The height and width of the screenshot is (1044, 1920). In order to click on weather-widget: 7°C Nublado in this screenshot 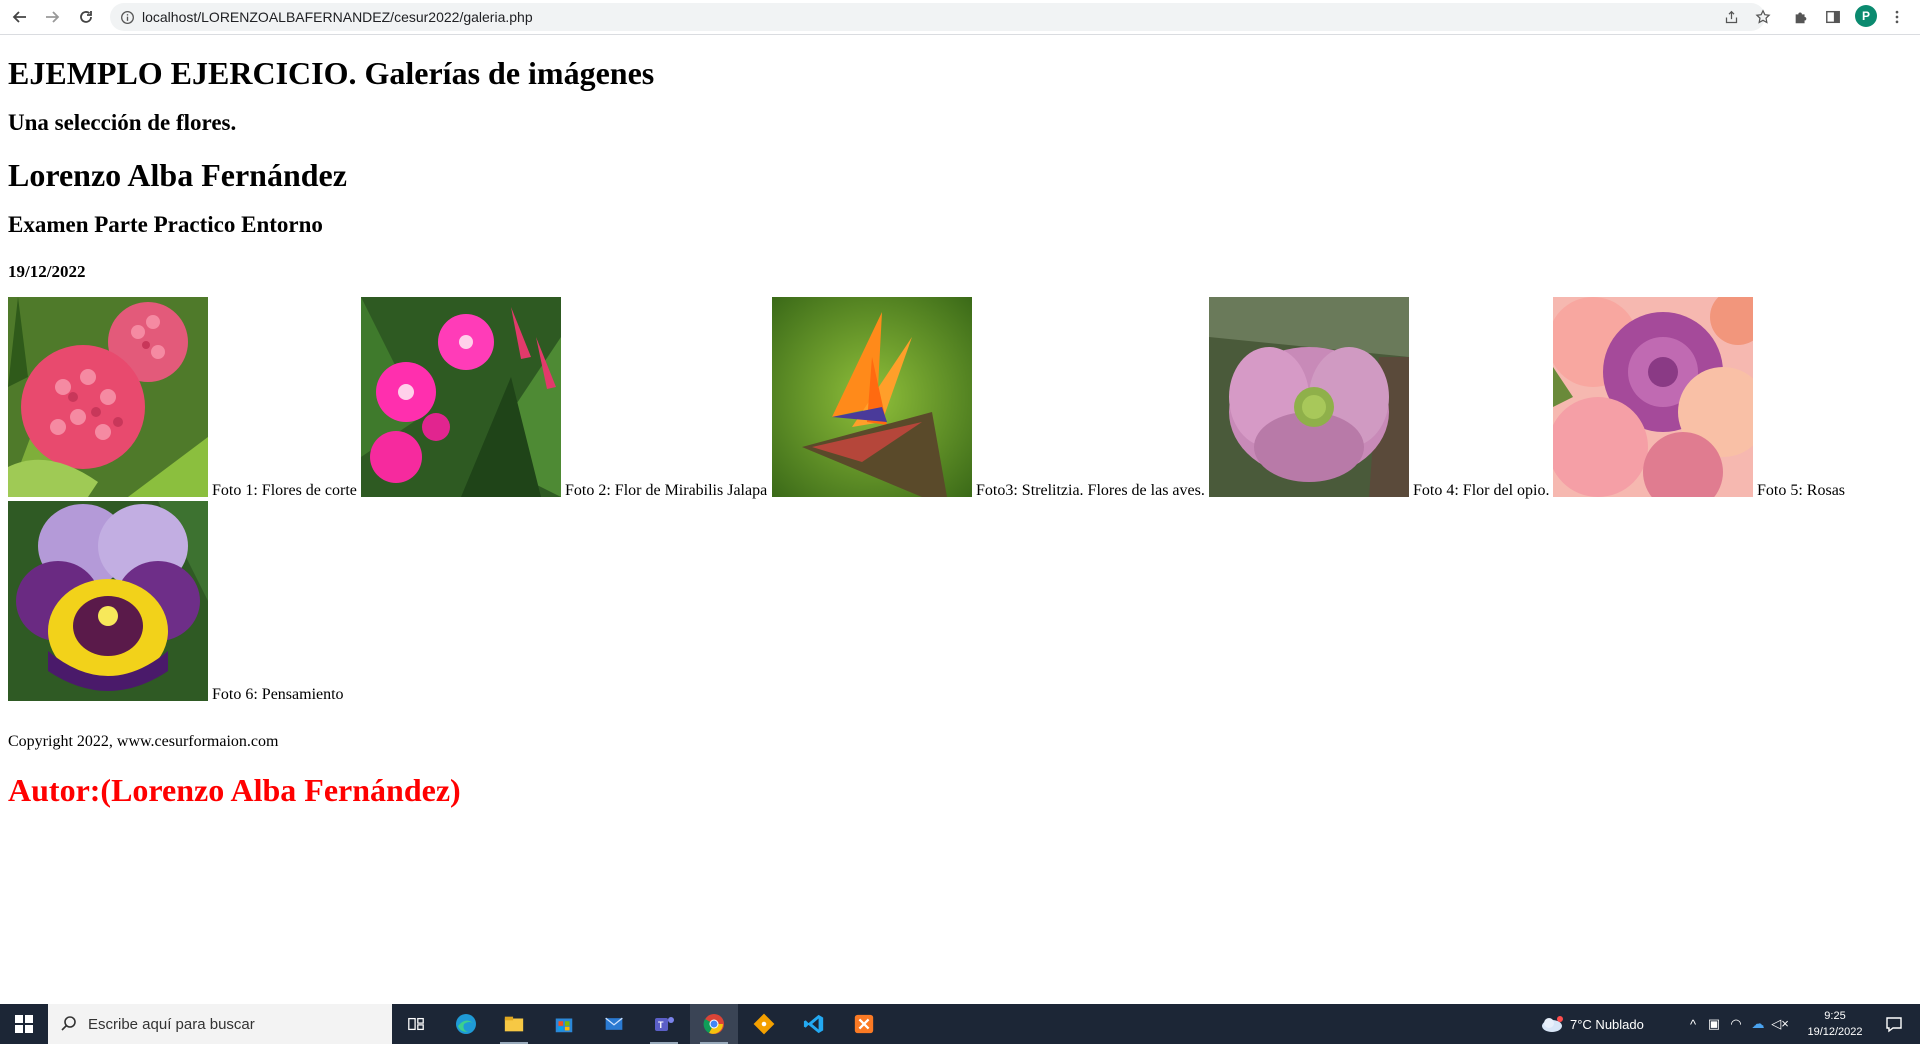, I will do `click(1592, 1024)`.